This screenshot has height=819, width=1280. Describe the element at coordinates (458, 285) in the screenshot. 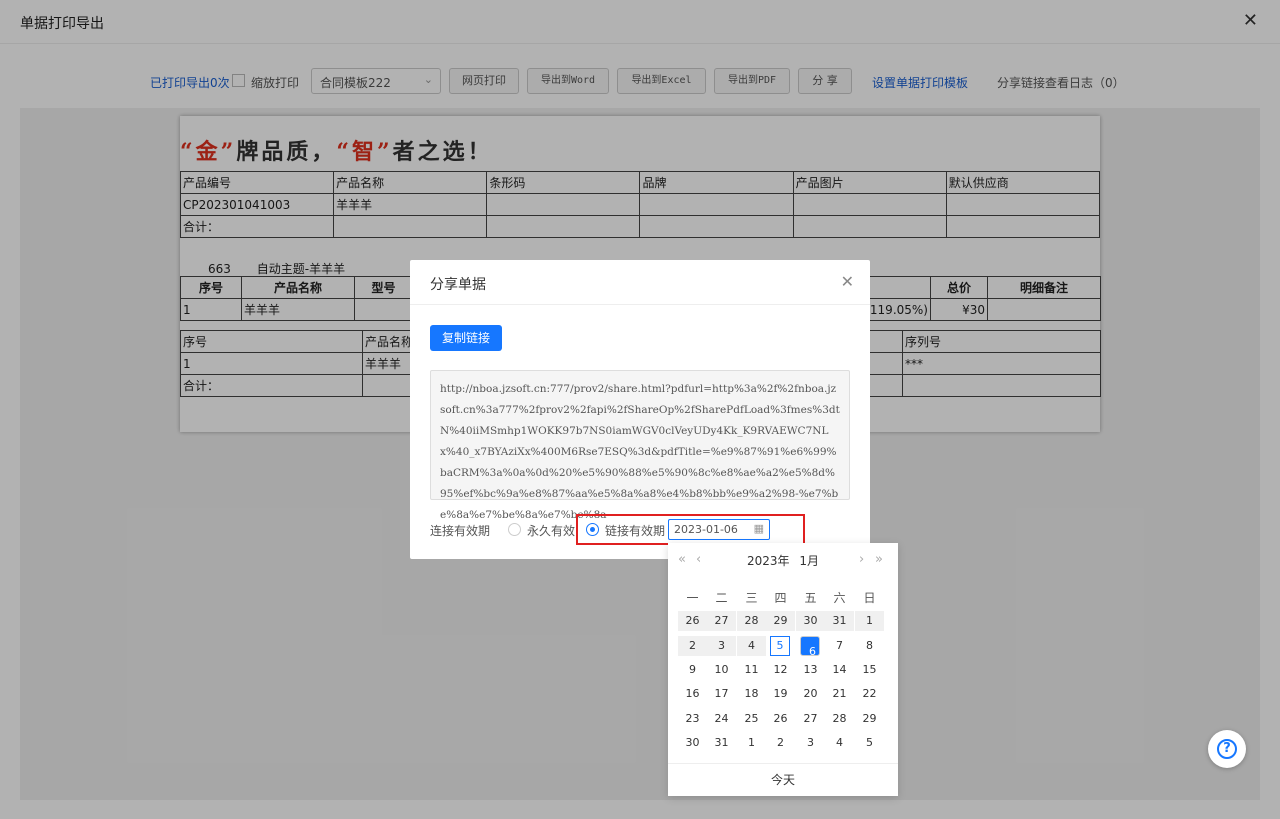

I see `modal-title: 分享单据` at that location.